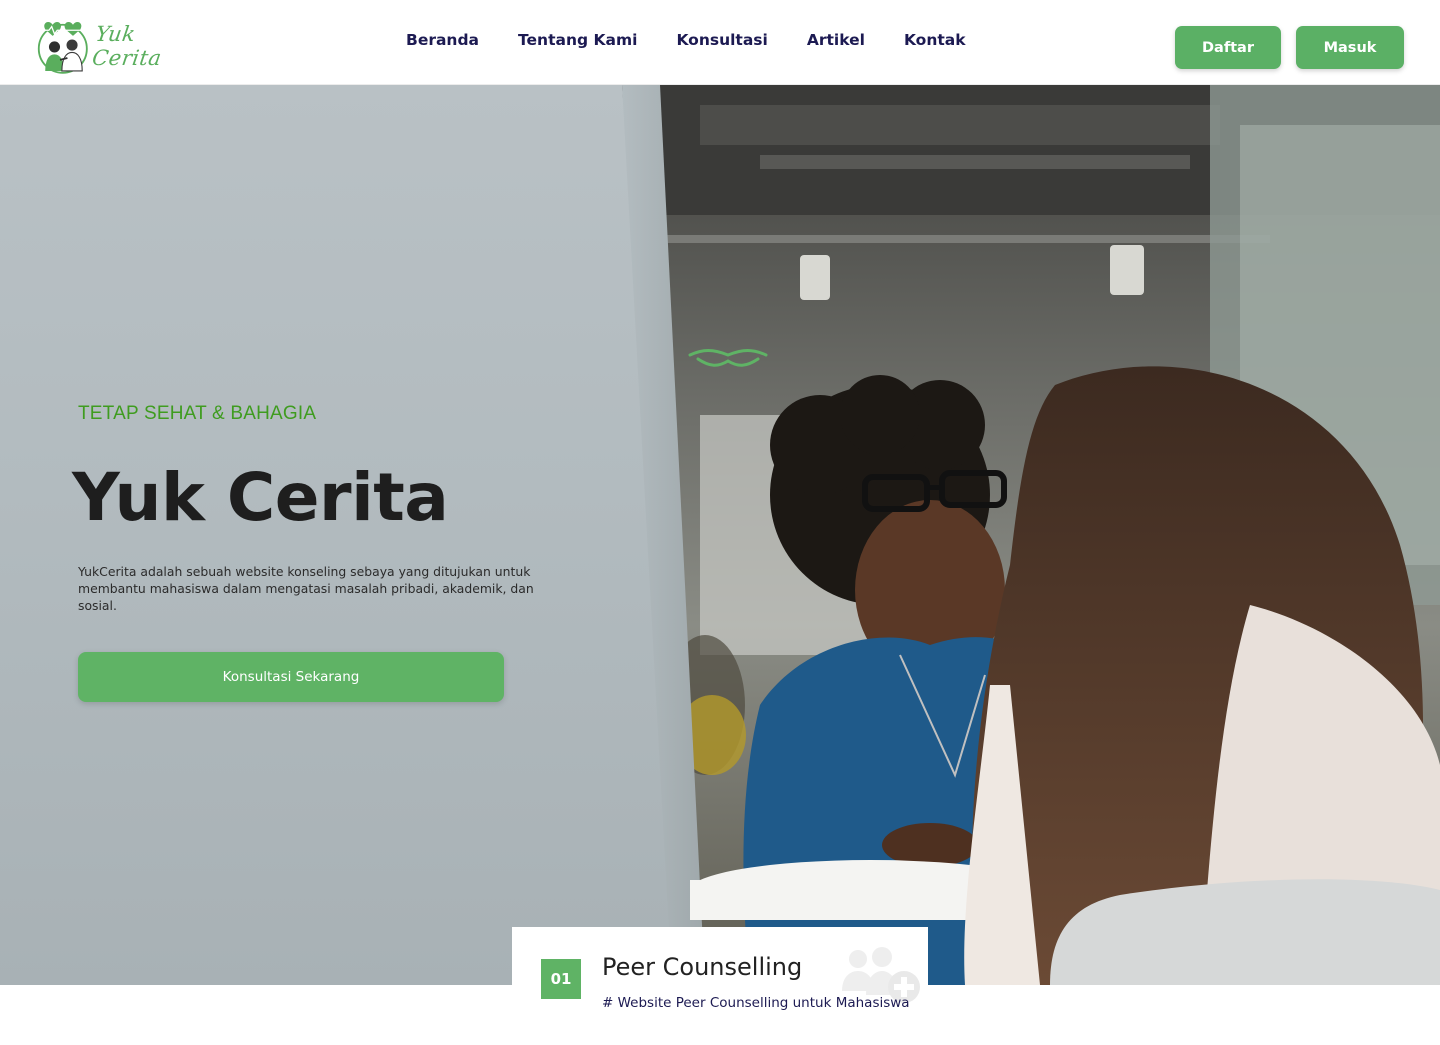 Image resolution: width=1440 pixels, height=1045 pixels. I want to click on nav-item-konsultasi: Konsultasi, so click(721, 40).